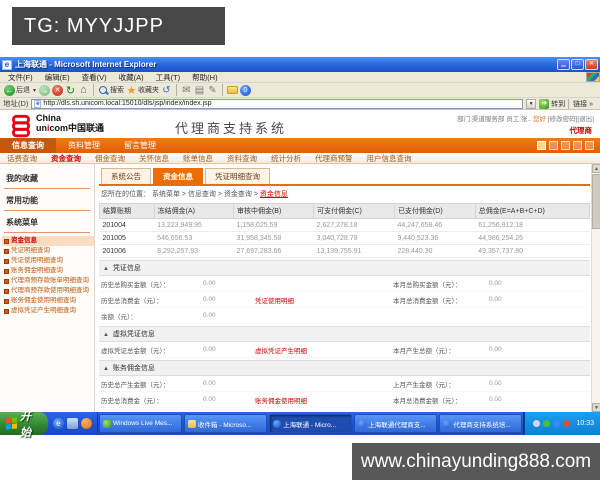 The image size is (600, 480). I want to click on menu-item: 文件(F), so click(20, 77).